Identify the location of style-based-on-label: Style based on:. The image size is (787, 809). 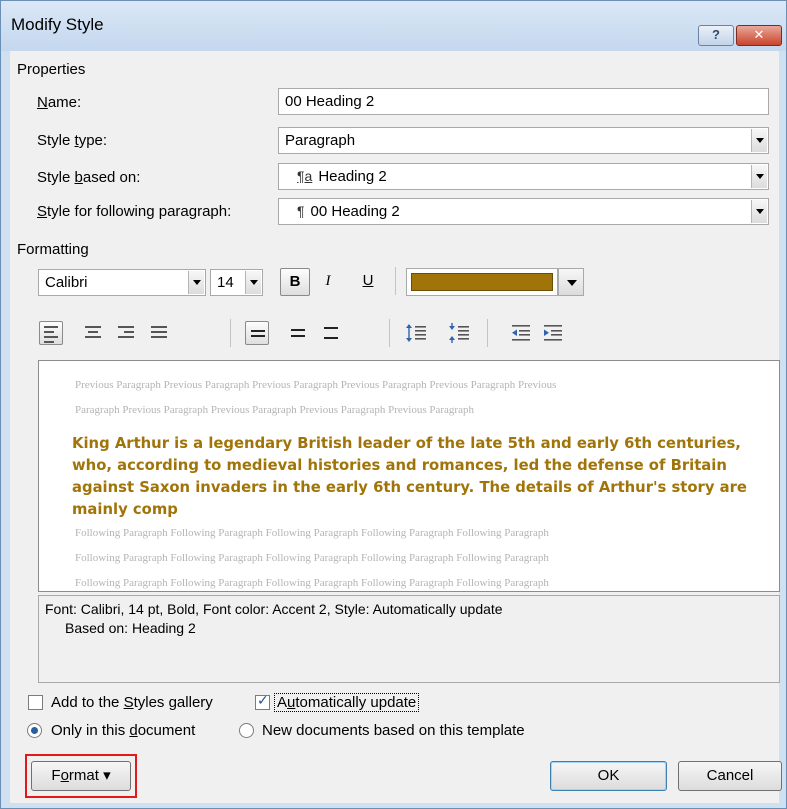
(89, 177).